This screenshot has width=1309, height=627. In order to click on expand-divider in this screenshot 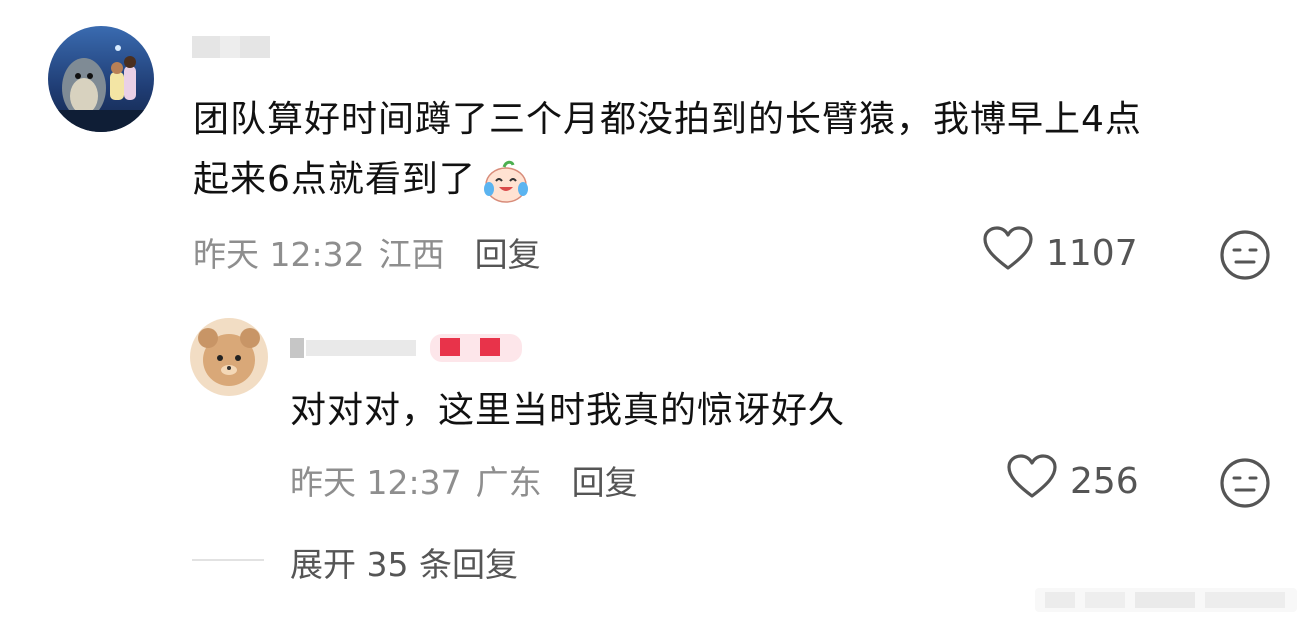, I will do `click(228, 560)`.